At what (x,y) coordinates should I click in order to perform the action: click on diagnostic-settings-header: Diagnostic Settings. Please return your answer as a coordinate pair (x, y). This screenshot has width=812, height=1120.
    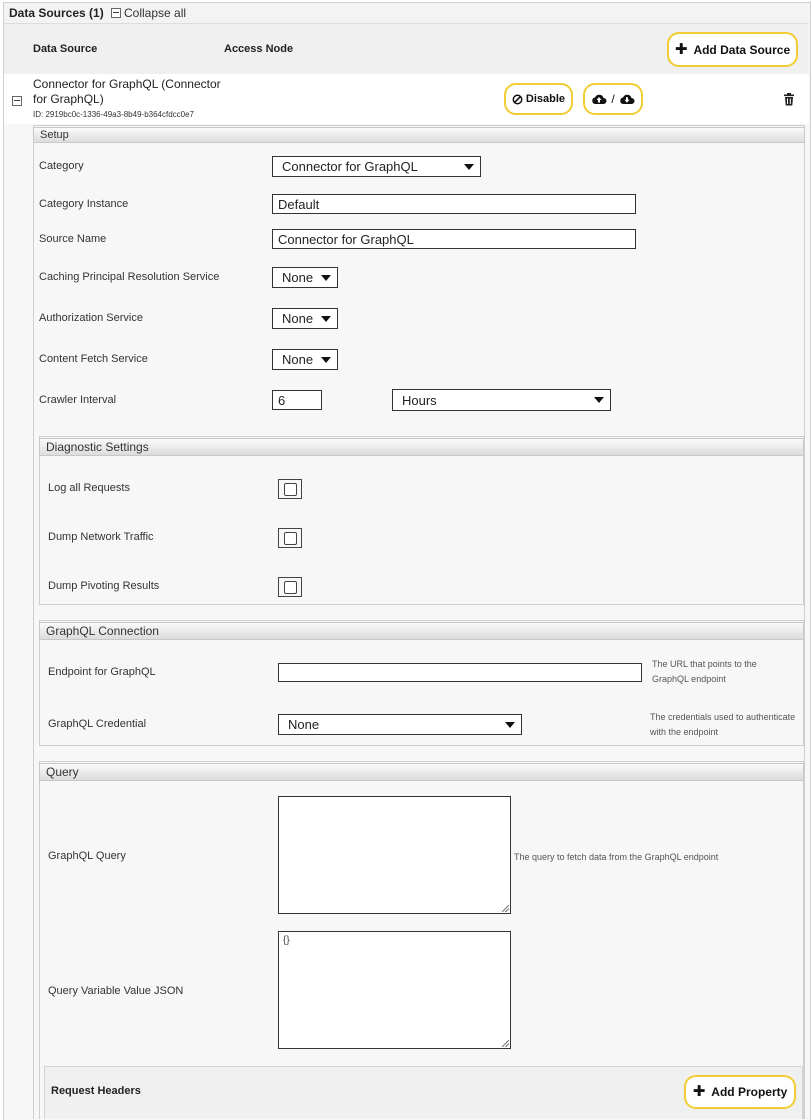
    Looking at the image, I should click on (421, 447).